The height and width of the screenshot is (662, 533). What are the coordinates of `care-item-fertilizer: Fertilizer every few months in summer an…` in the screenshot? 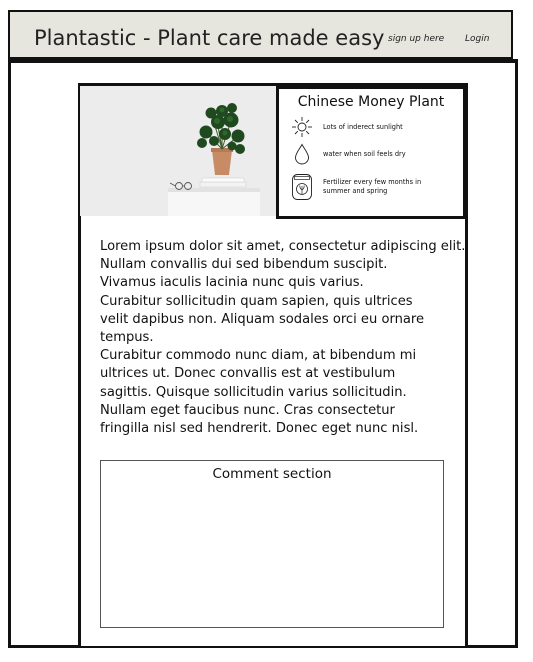 It's located at (356, 187).